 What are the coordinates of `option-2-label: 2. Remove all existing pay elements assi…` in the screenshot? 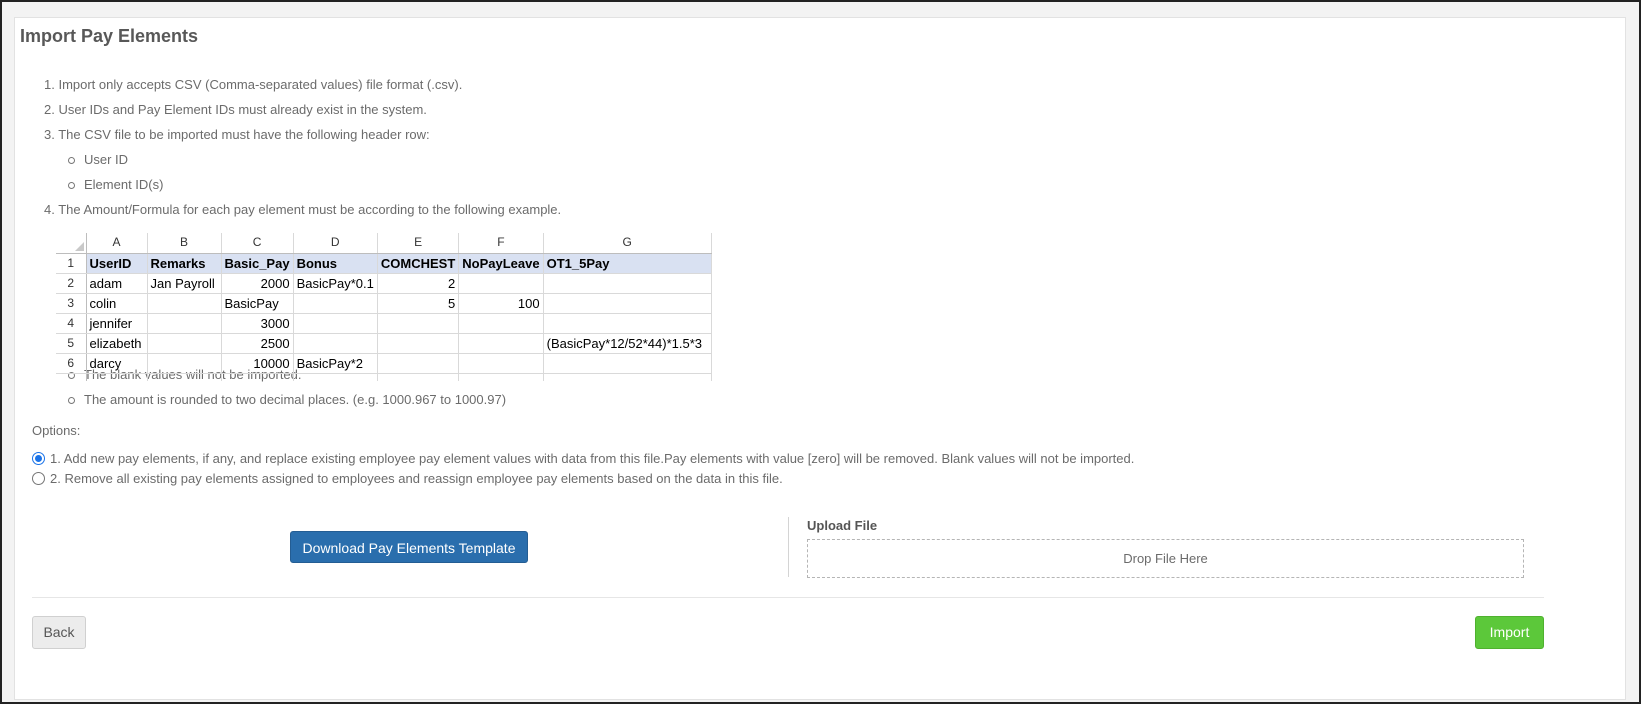 It's located at (416, 478).